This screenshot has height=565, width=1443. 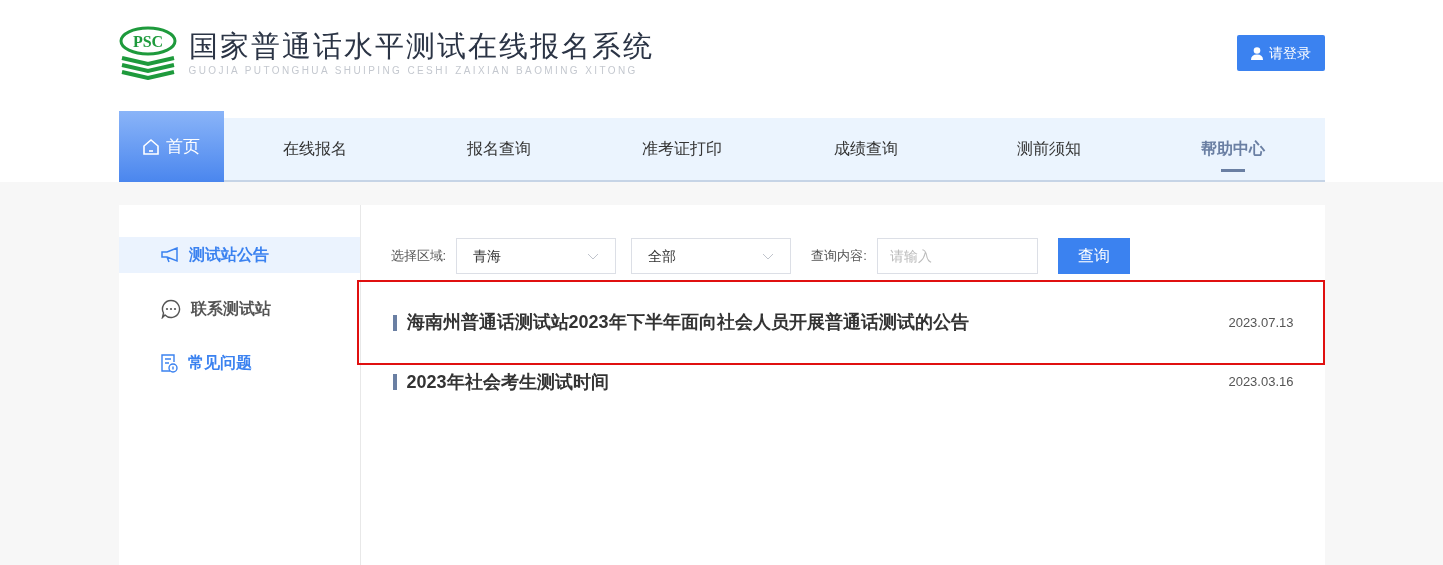 I want to click on nav-tab: 在线报名, so click(x=315, y=149).